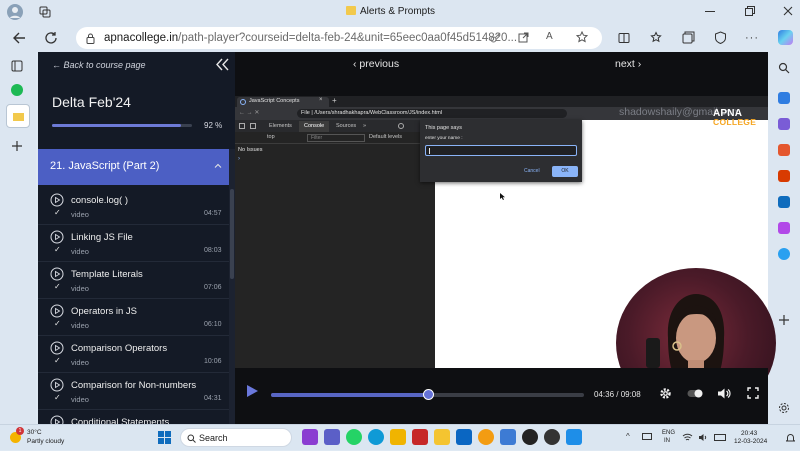 This screenshot has width=800, height=451. What do you see at coordinates (695, 393) in the screenshot?
I see `autoplay-toggle` at bounding box center [695, 393].